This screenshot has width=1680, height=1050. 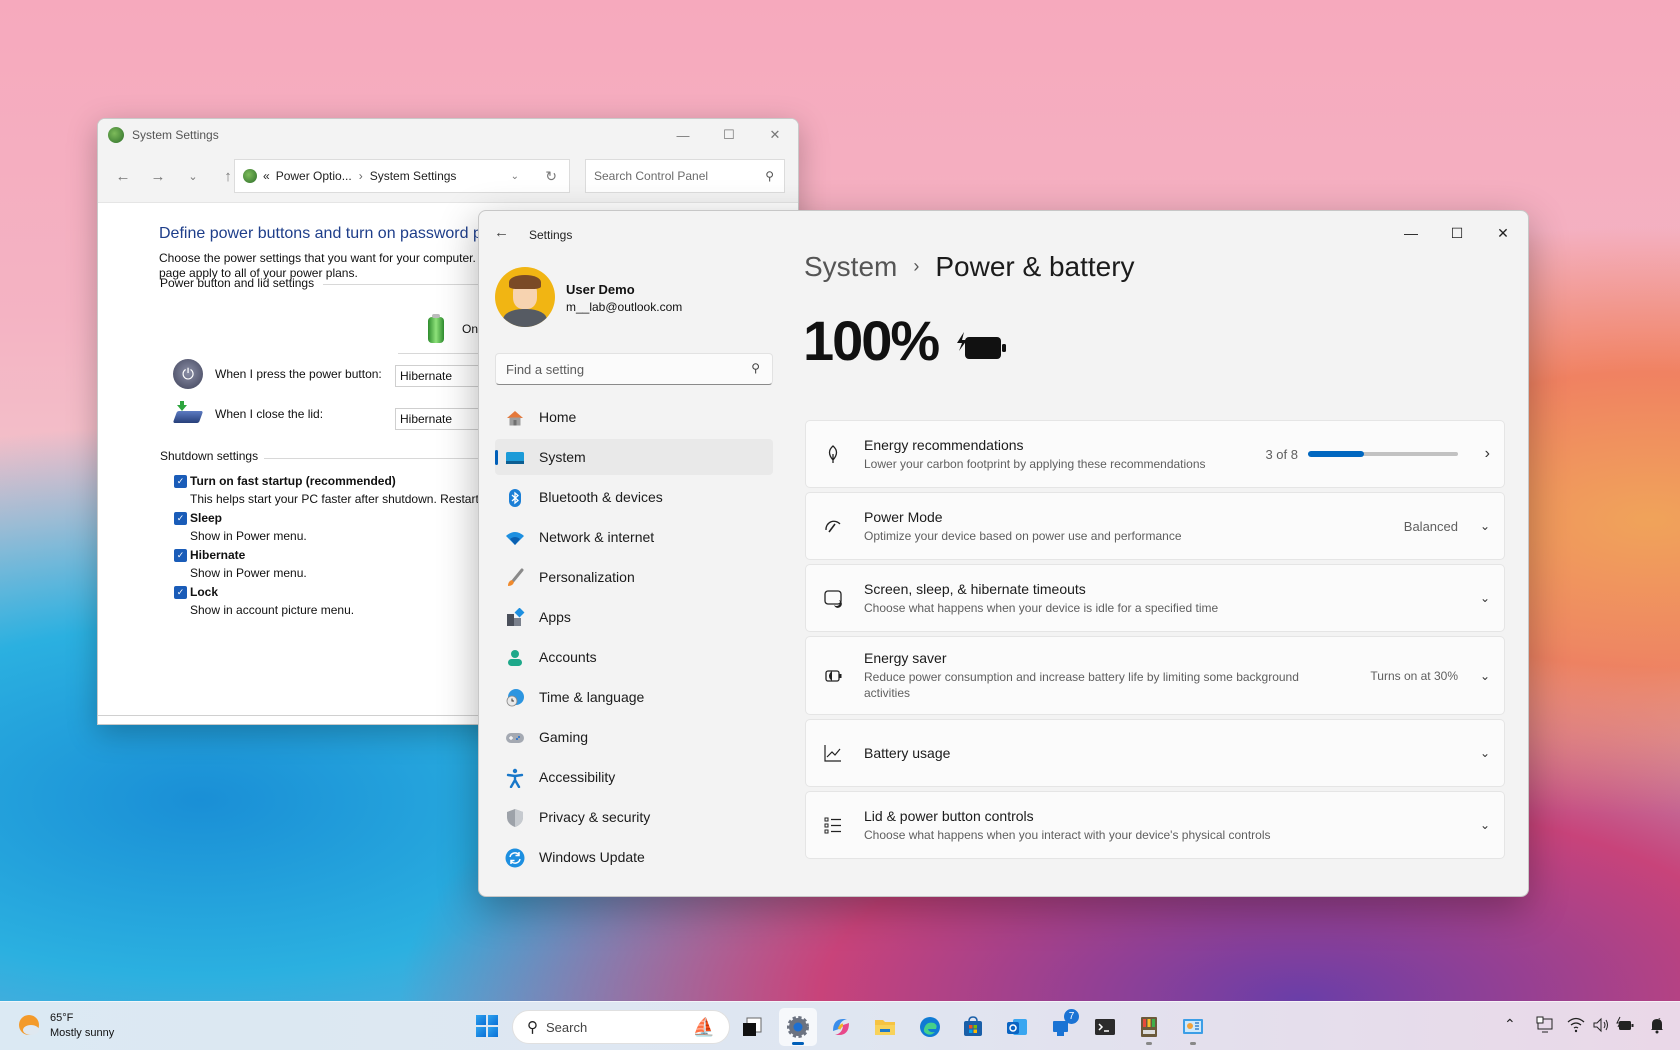 What do you see at coordinates (551, 235) in the screenshot?
I see `settings-title: Settings` at bounding box center [551, 235].